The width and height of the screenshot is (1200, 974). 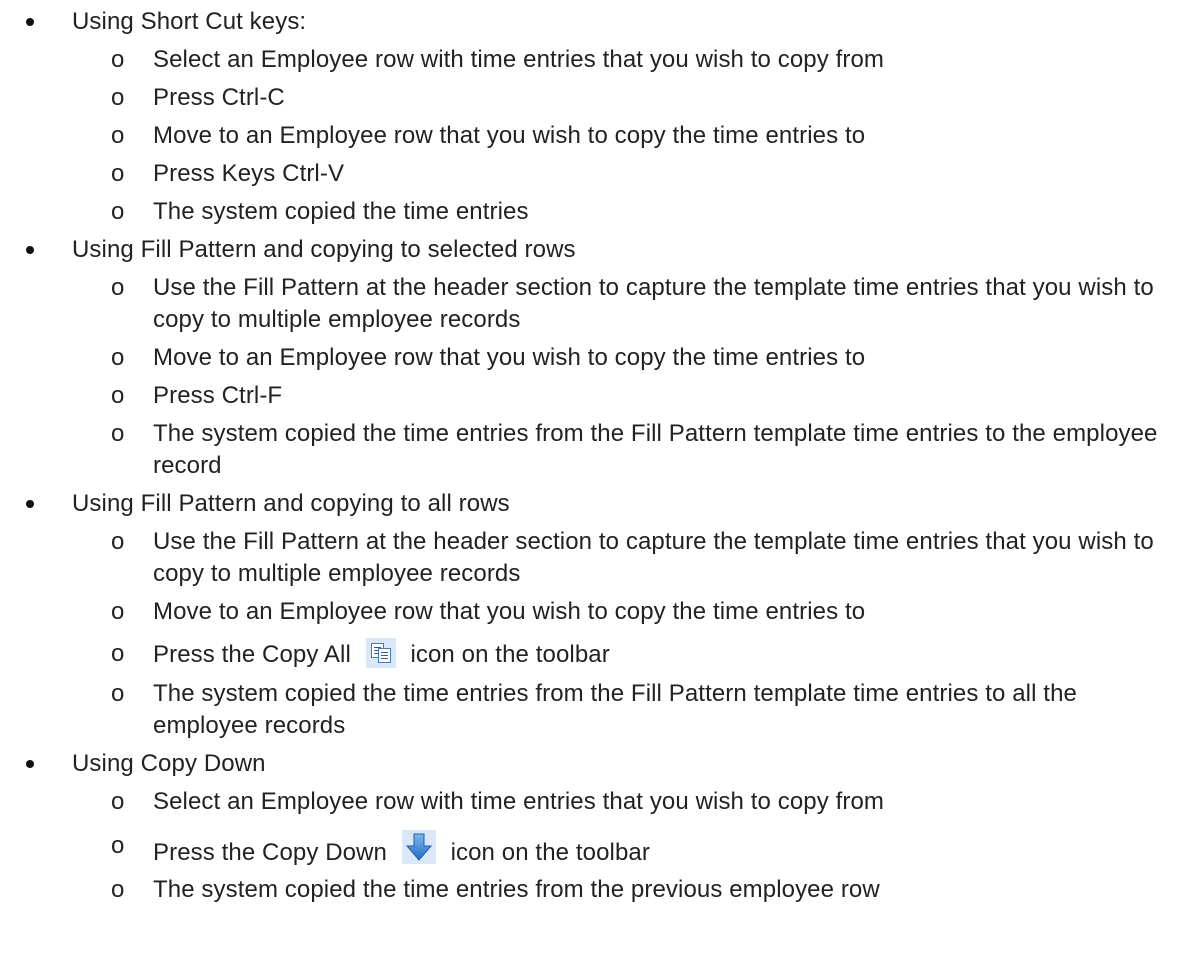 I want to click on bullet-item: Using Short Cut keys:, so click(x=600, y=25).